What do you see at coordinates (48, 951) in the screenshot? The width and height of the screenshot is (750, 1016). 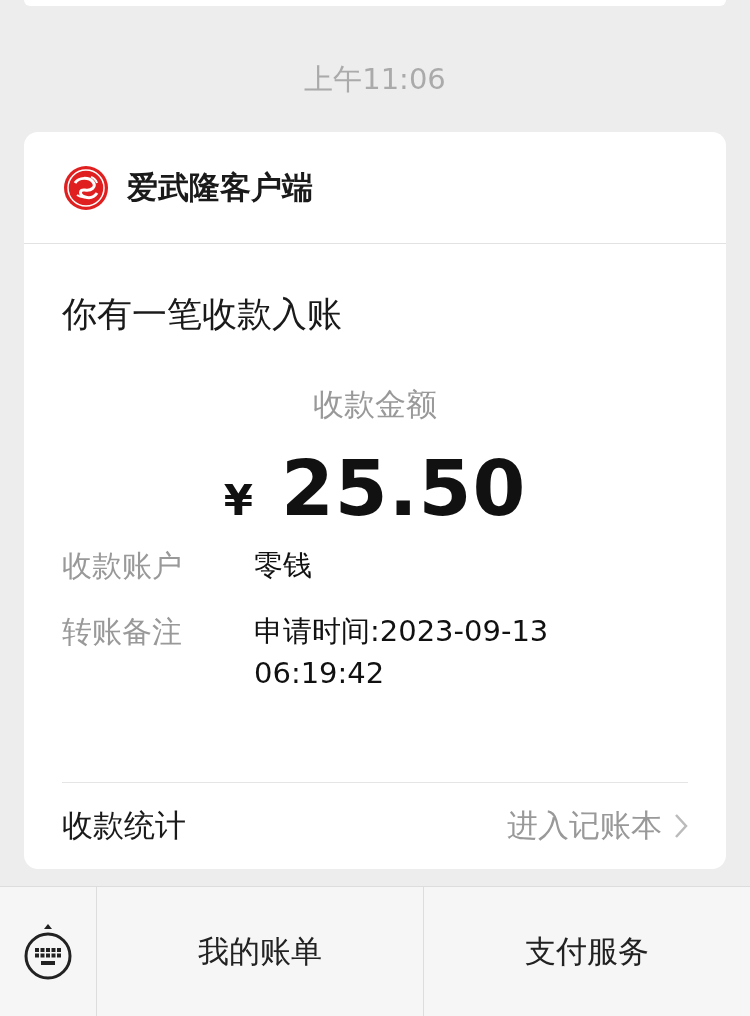 I see `keyboard-icon` at bounding box center [48, 951].